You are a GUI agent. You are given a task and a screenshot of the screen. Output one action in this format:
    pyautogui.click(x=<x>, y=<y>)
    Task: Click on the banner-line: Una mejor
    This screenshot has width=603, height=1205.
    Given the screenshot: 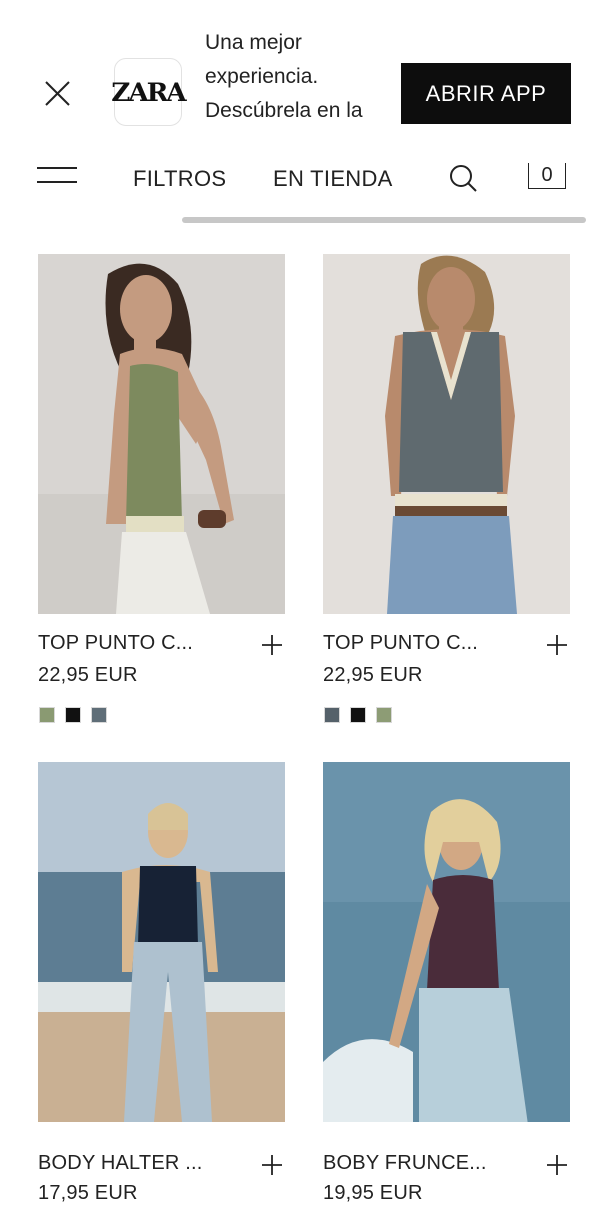 What is the action you would take?
    pyautogui.click(x=253, y=42)
    